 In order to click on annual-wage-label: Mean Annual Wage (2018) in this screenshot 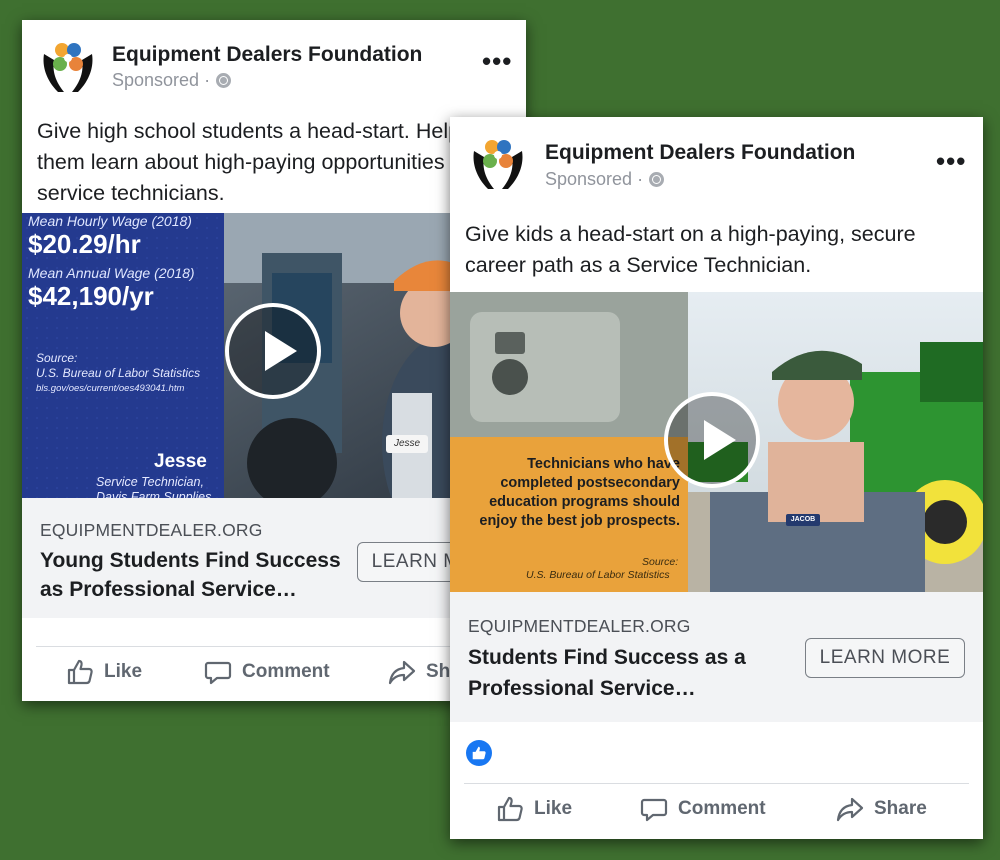, I will do `click(111, 273)`.